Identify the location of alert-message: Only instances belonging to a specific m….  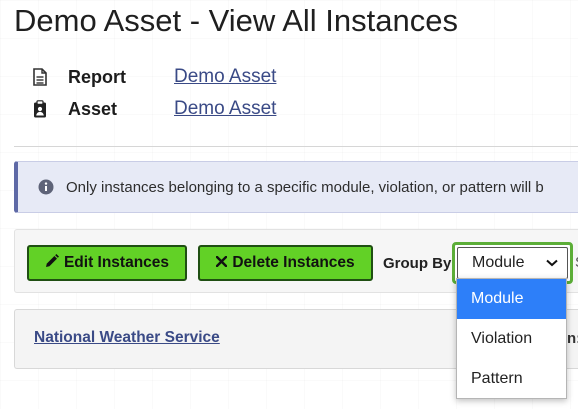
(305, 187).